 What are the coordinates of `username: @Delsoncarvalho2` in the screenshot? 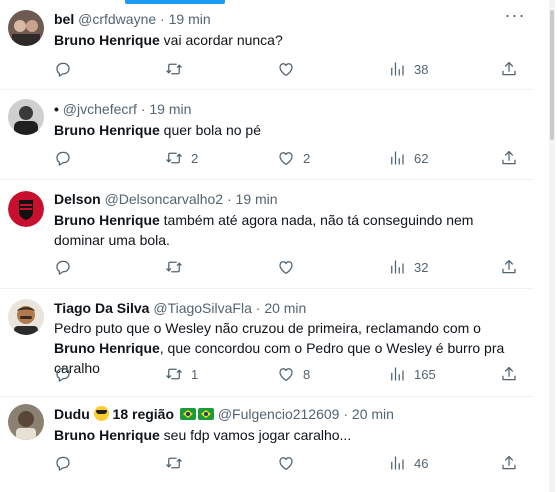 It's located at (164, 199).